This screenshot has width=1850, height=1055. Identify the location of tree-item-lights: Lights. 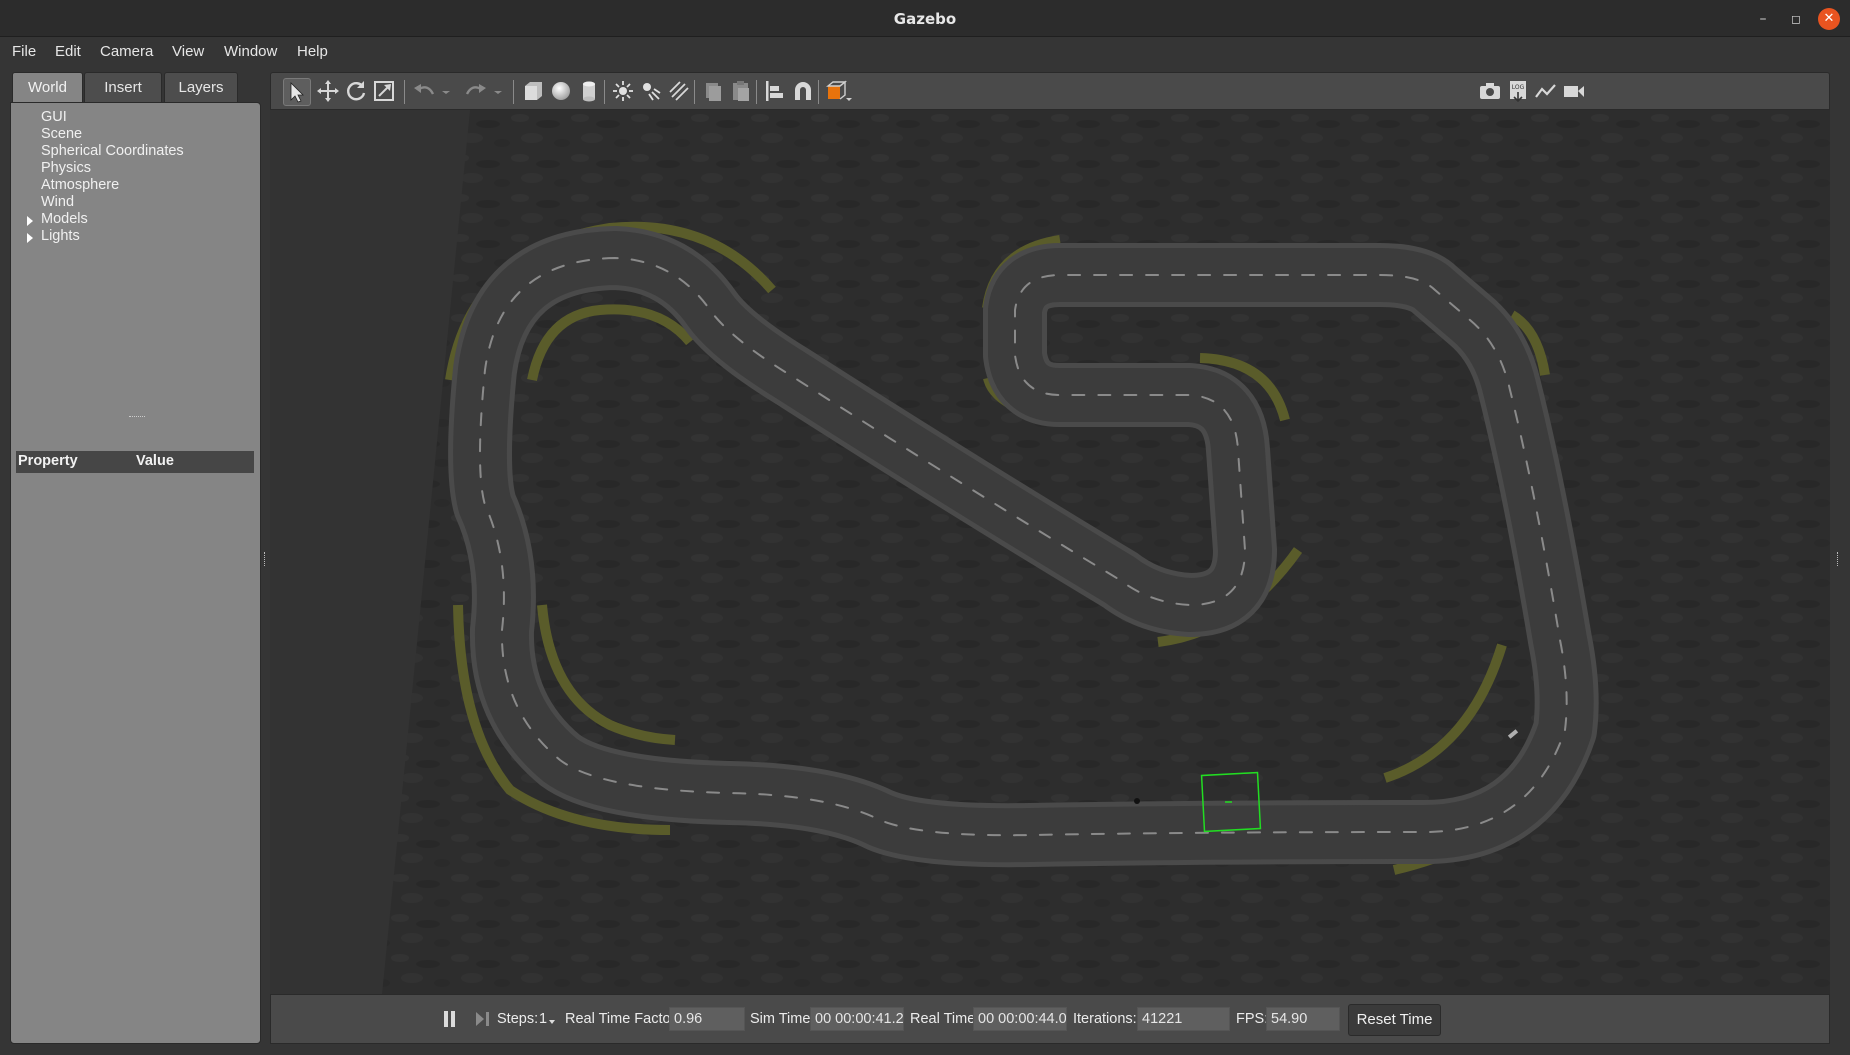
(60, 236).